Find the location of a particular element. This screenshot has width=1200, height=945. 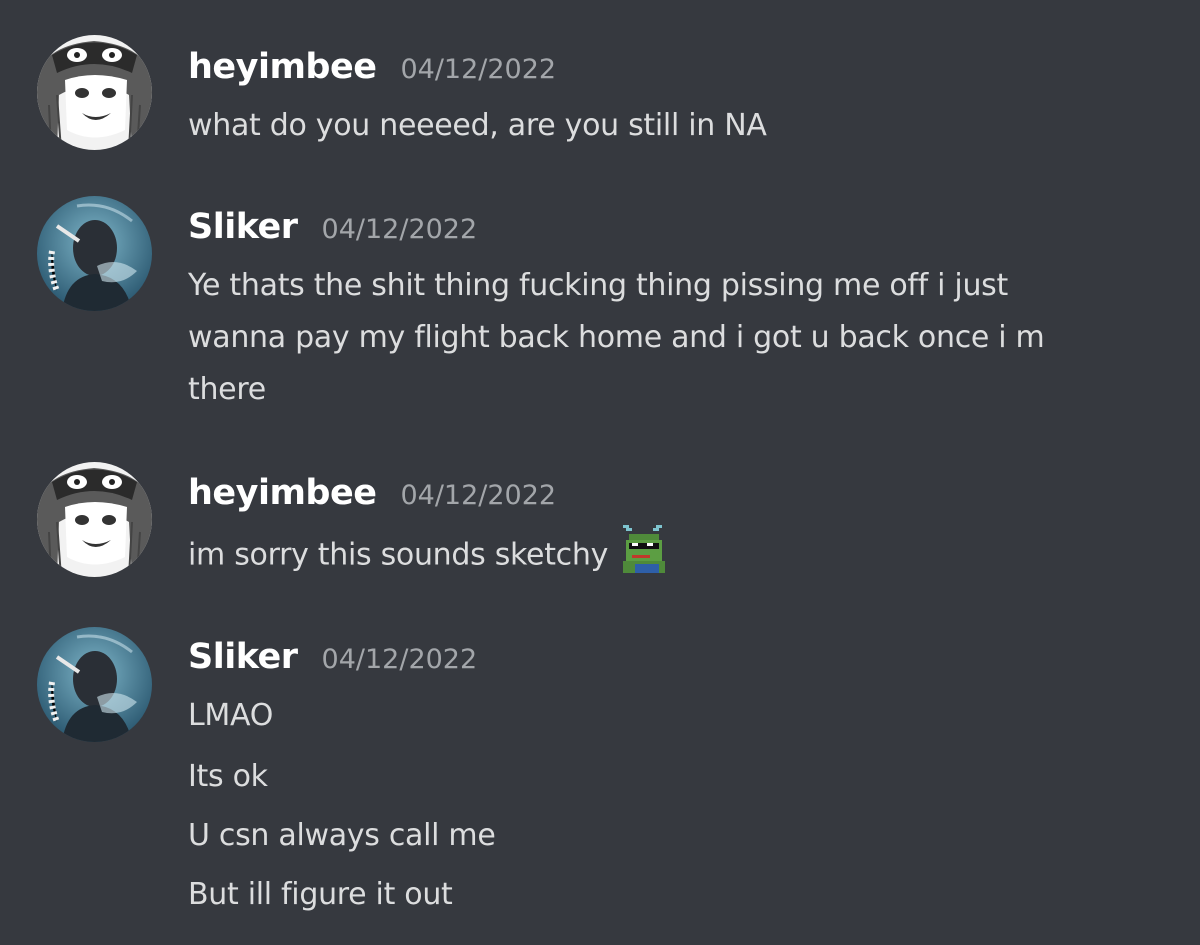

message-text-content: im sorry this sounds sketchy is located at coordinates (398, 555).